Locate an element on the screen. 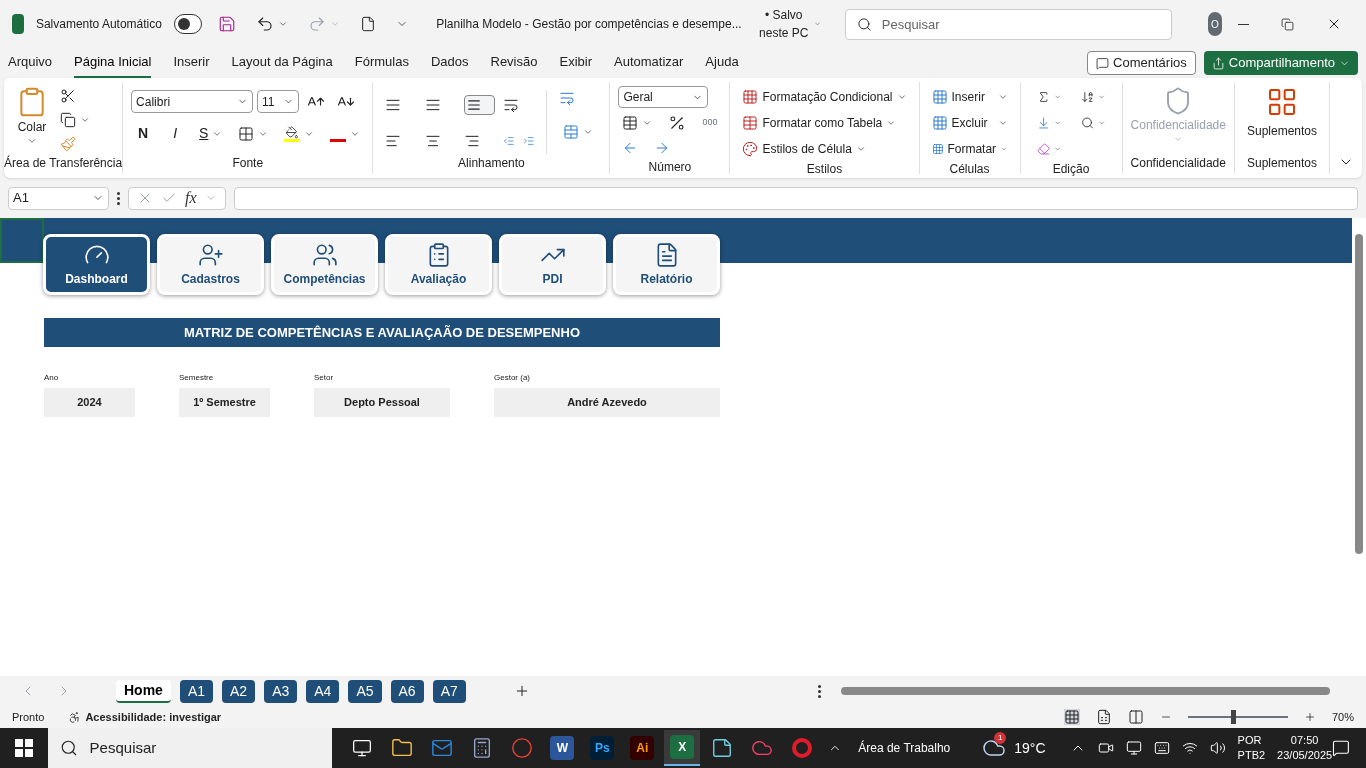 The height and width of the screenshot is (768, 1366). ribbon-tab: Inserir is located at coordinates (191, 63).